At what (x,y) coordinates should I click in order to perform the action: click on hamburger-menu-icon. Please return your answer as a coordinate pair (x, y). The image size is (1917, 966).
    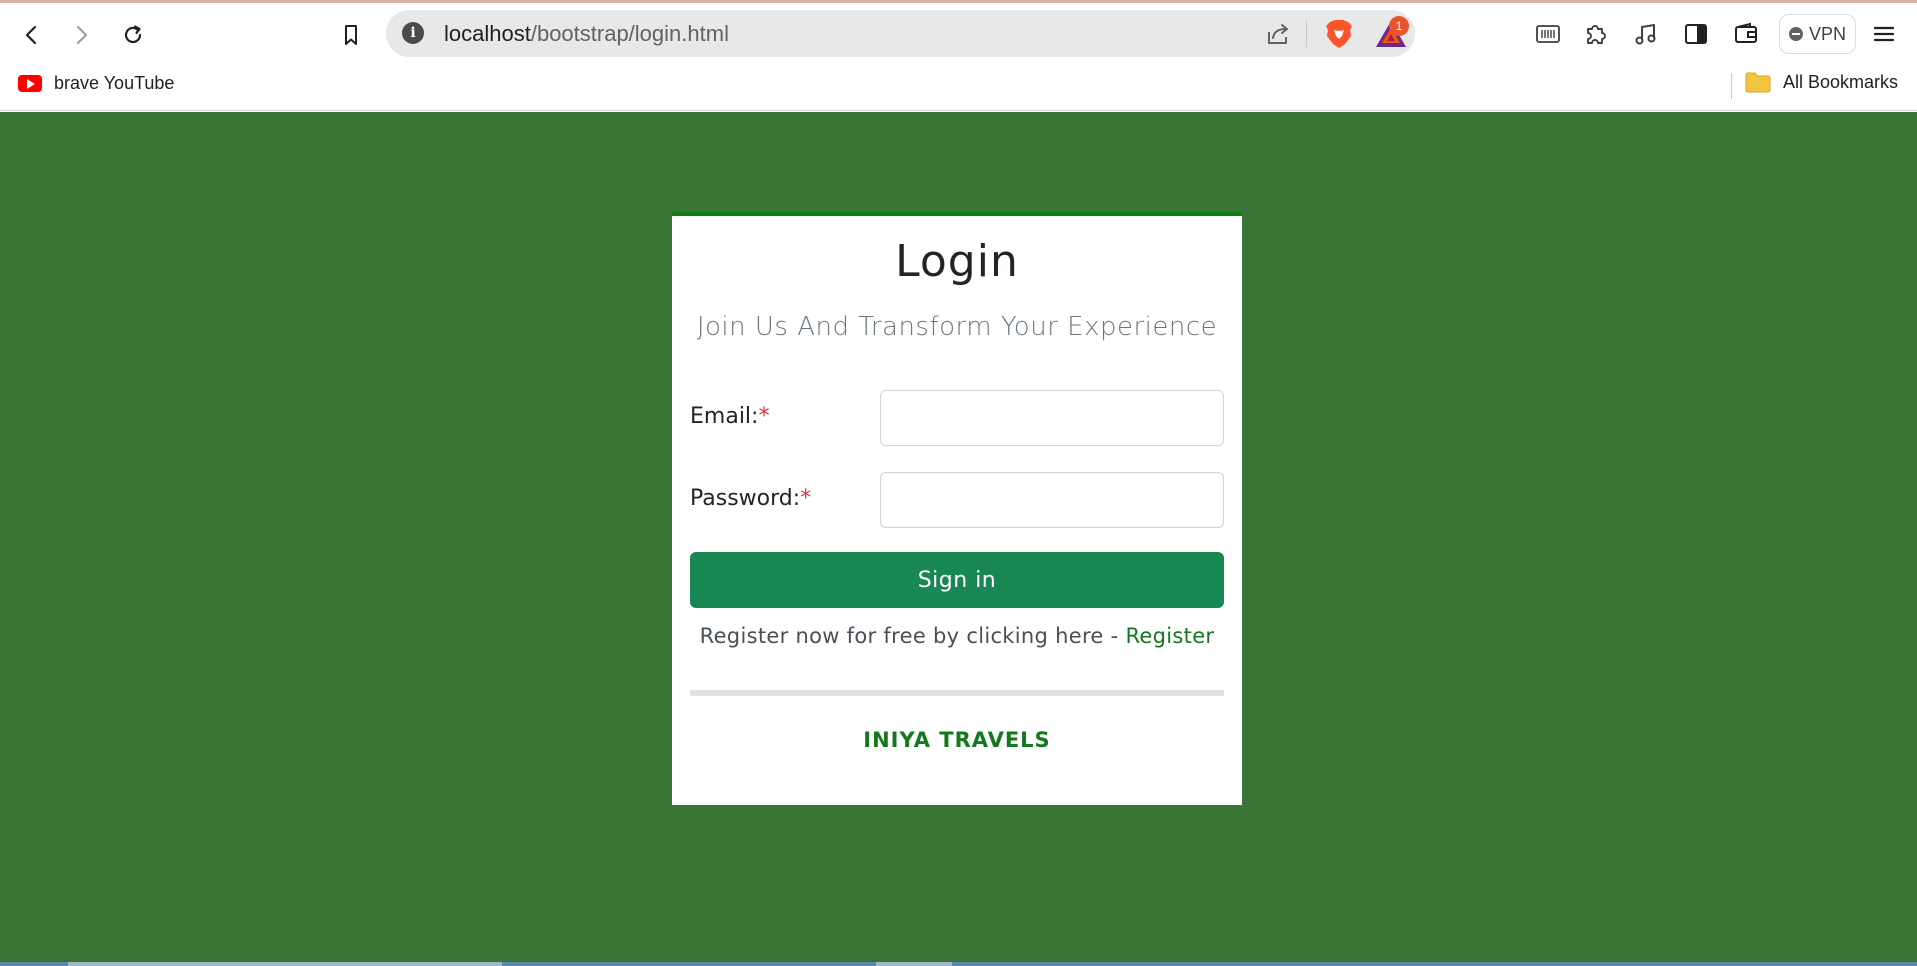
    Looking at the image, I should click on (1884, 34).